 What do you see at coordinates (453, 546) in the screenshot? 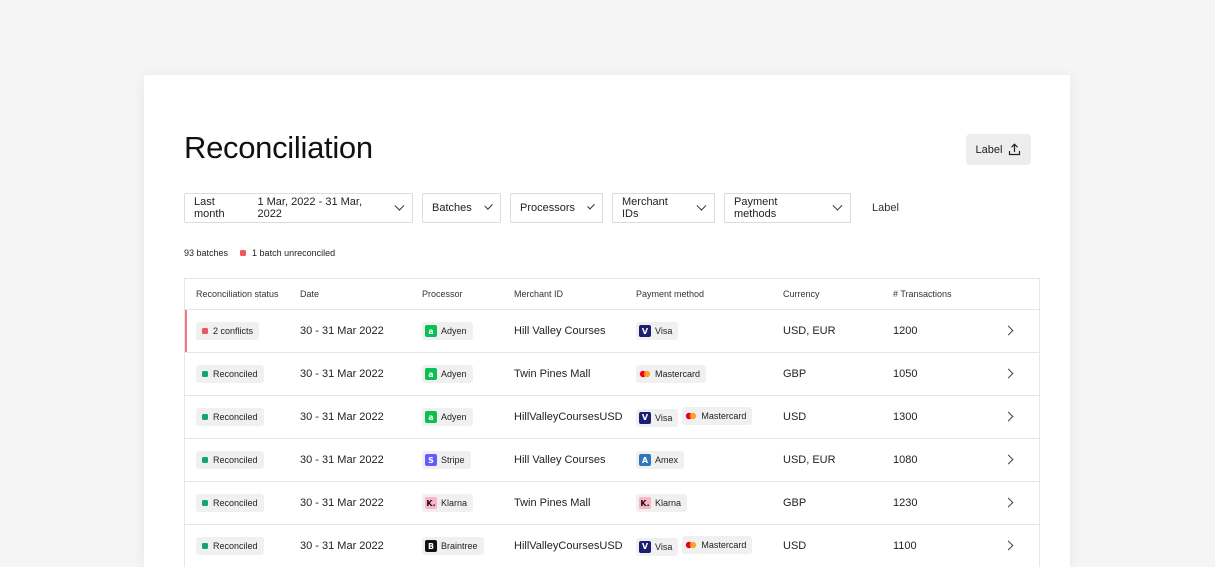
I see `processor-badge: B Braintree` at bounding box center [453, 546].